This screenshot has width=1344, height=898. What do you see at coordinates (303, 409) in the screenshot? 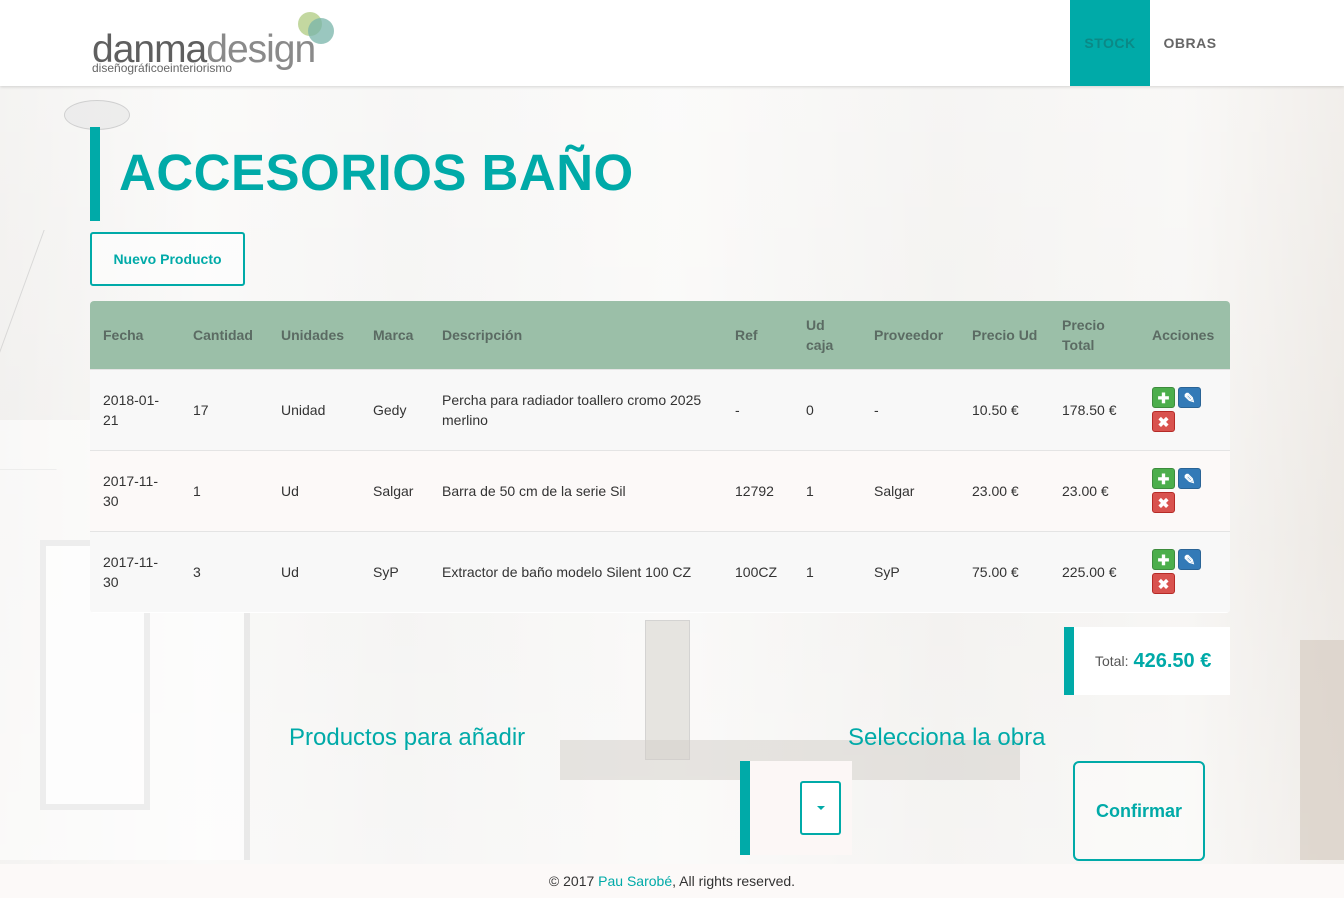
I see `cell-unidades: Unidad` at bounding box center [303, 409].